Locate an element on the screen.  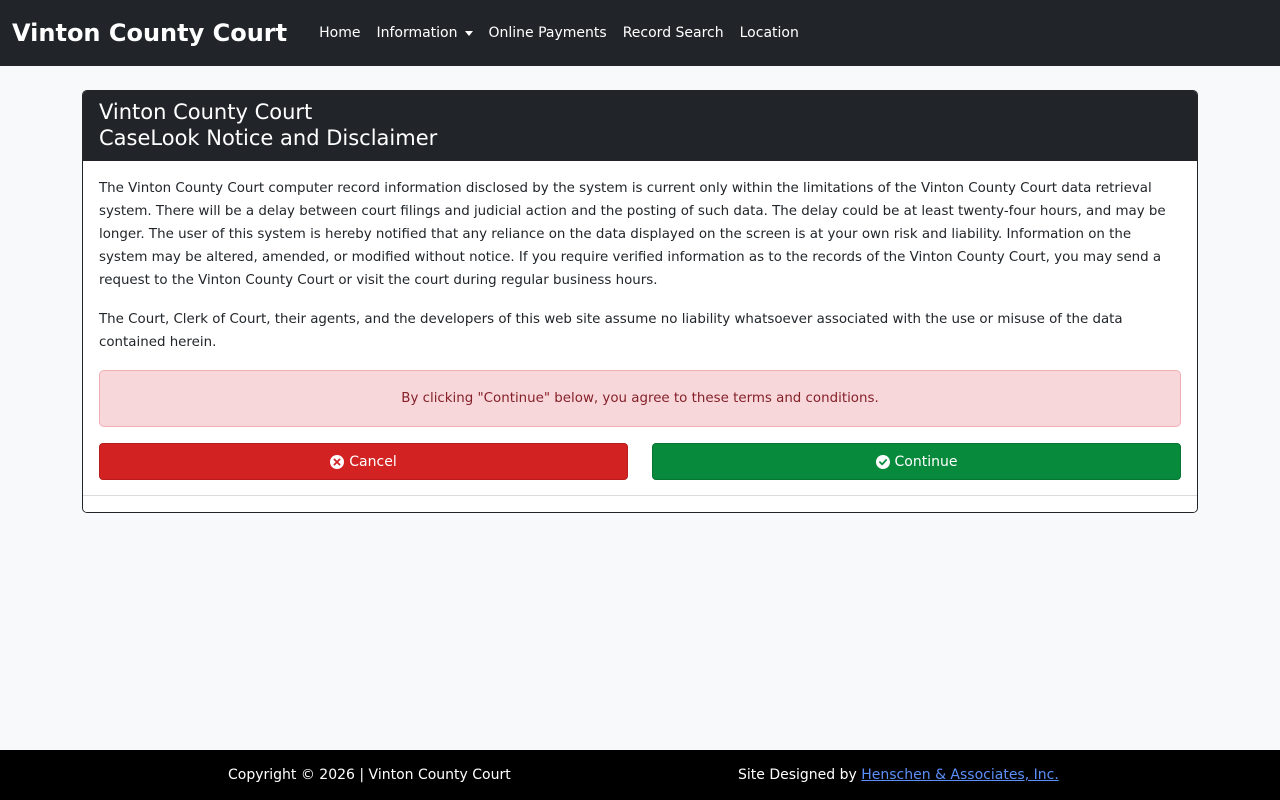
designed-by-label: Site Designed by is located at coordinates (797, 775).